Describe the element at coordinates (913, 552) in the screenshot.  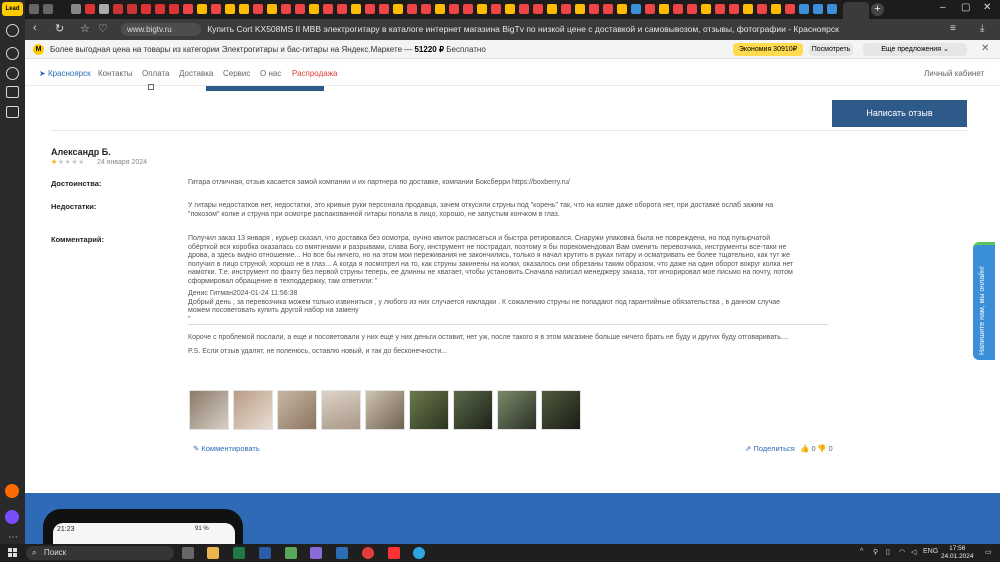
I see `volume-icon: ◁` at that location.